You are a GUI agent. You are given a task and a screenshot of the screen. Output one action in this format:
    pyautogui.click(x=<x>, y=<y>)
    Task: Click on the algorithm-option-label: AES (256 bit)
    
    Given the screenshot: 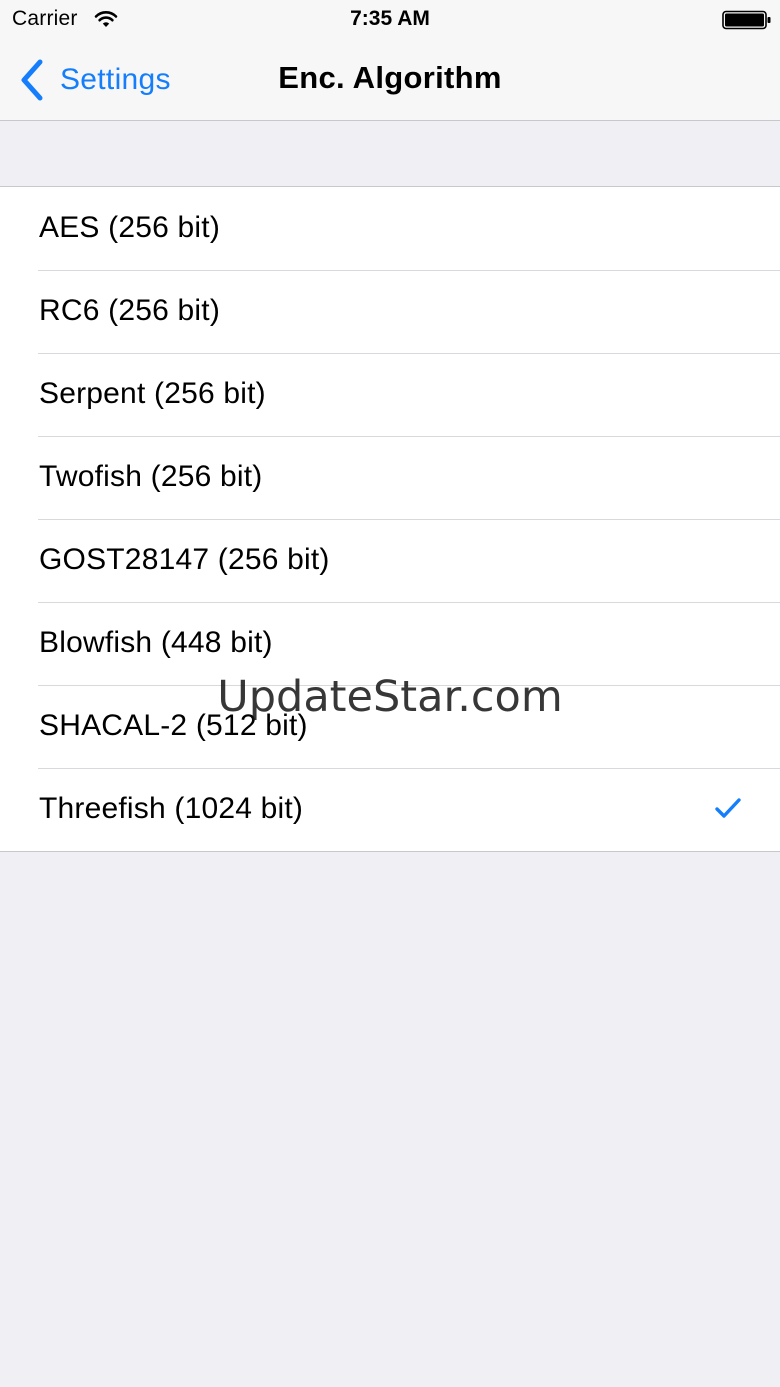 What is the action you would take?
    pyautogui.click(x=130, y=227)
    